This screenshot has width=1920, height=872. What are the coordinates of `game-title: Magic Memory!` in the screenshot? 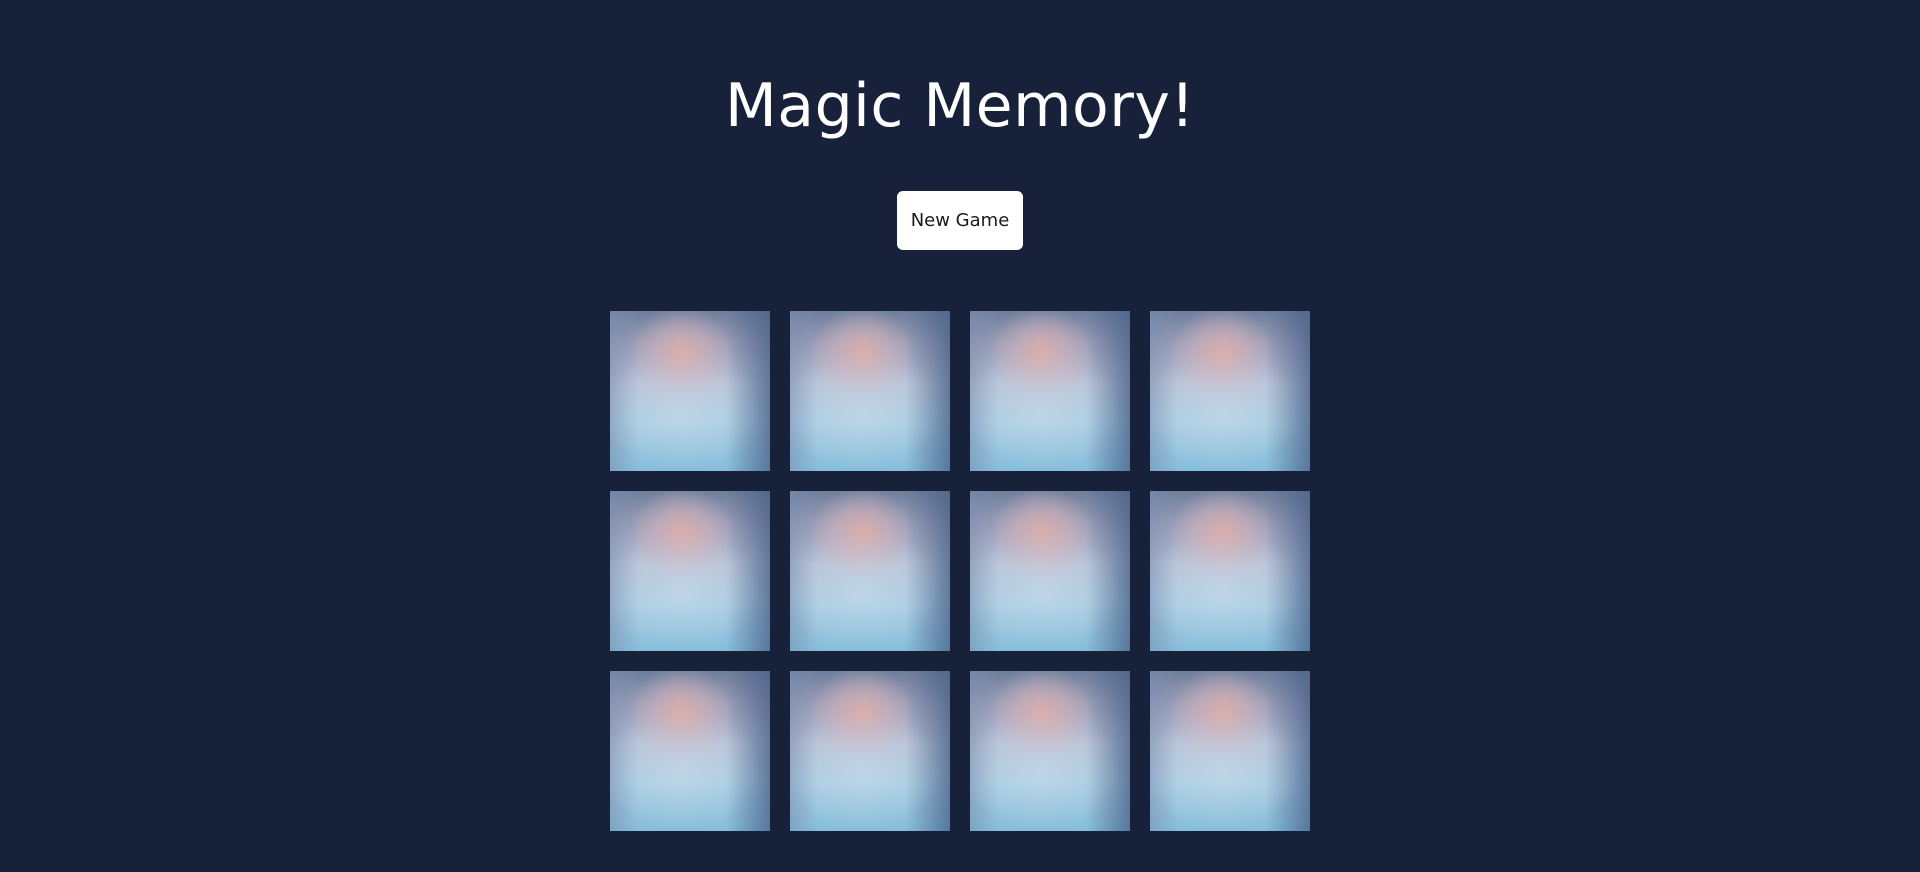 It's located at (960, 106).